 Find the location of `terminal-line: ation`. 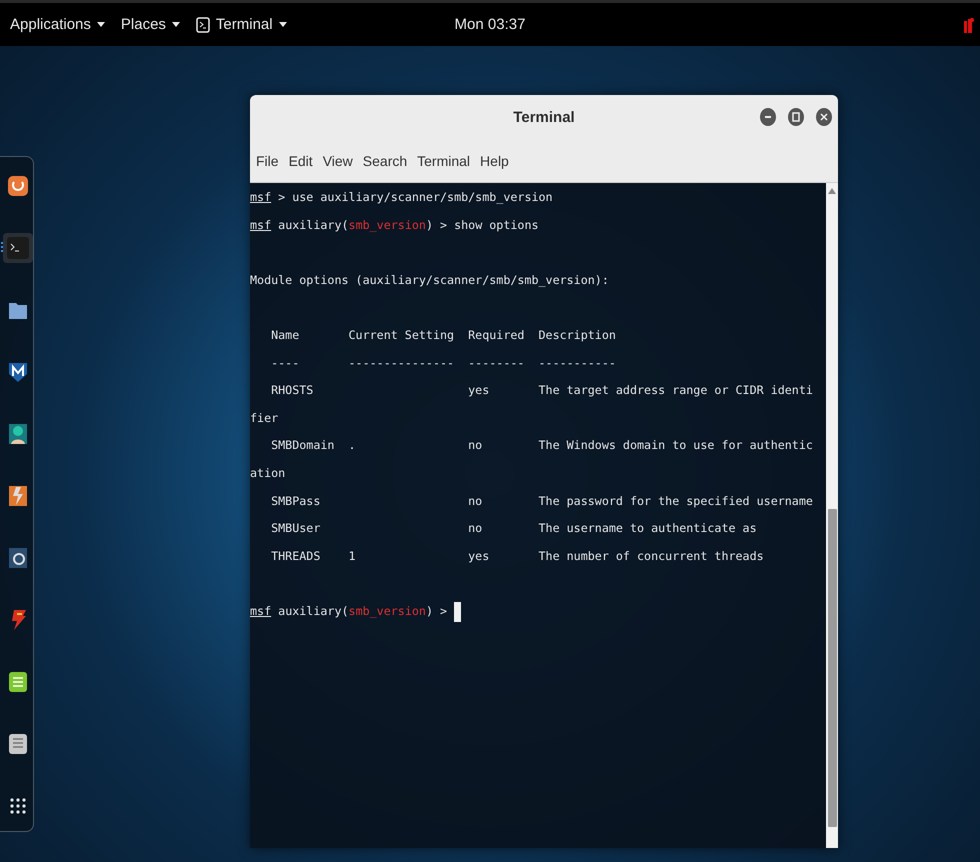

terminal-line: ation is located at coordinates (268, 473).